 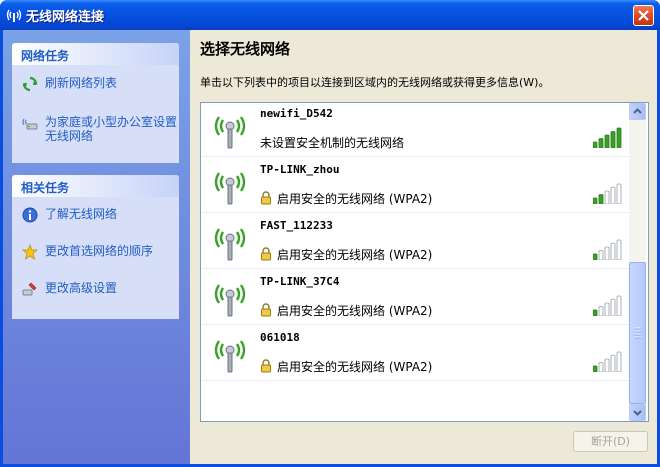 I want to click on window-title: 无线网络连接, so click(x=65, y=17).